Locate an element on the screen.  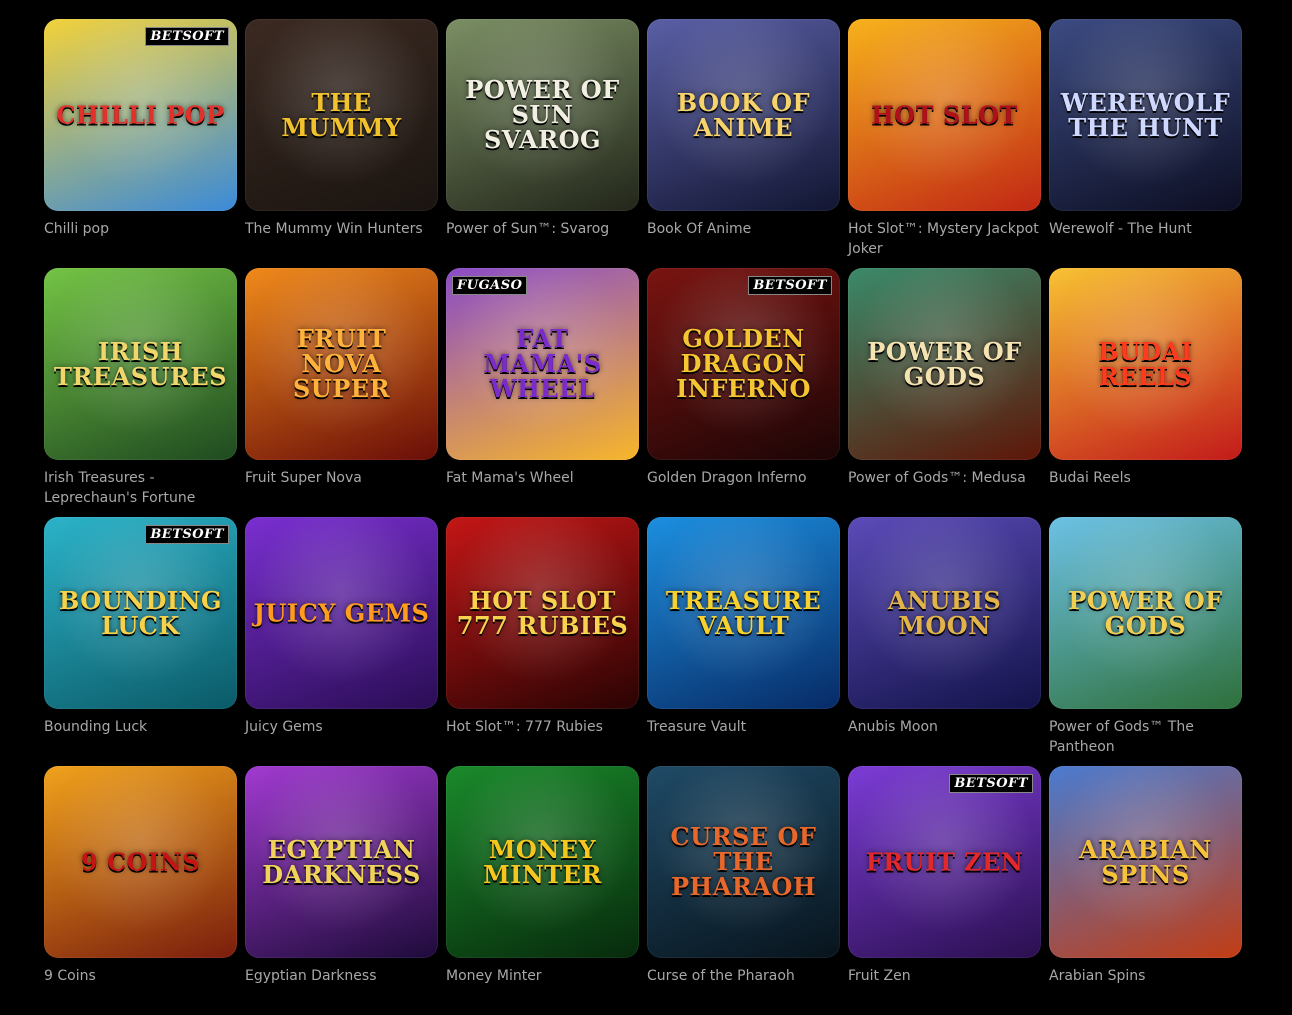
game-title: Arabian Spins is located at coordinates (1145, 976).